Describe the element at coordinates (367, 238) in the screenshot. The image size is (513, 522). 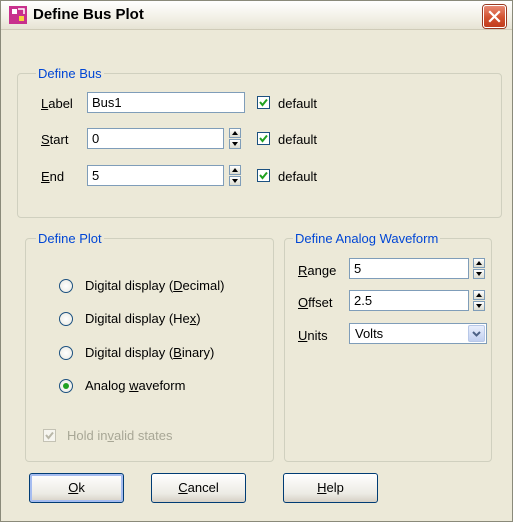
I see `define-analog-legend: Define Analog Waveform` at that location.